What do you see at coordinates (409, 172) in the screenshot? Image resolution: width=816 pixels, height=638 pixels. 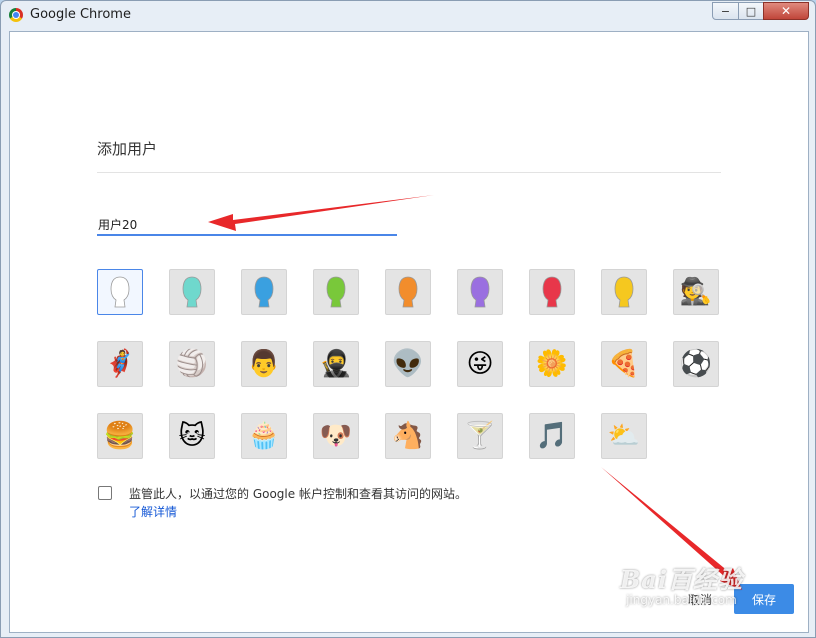 I see `heading-divider` at bounding box center [409, 172].